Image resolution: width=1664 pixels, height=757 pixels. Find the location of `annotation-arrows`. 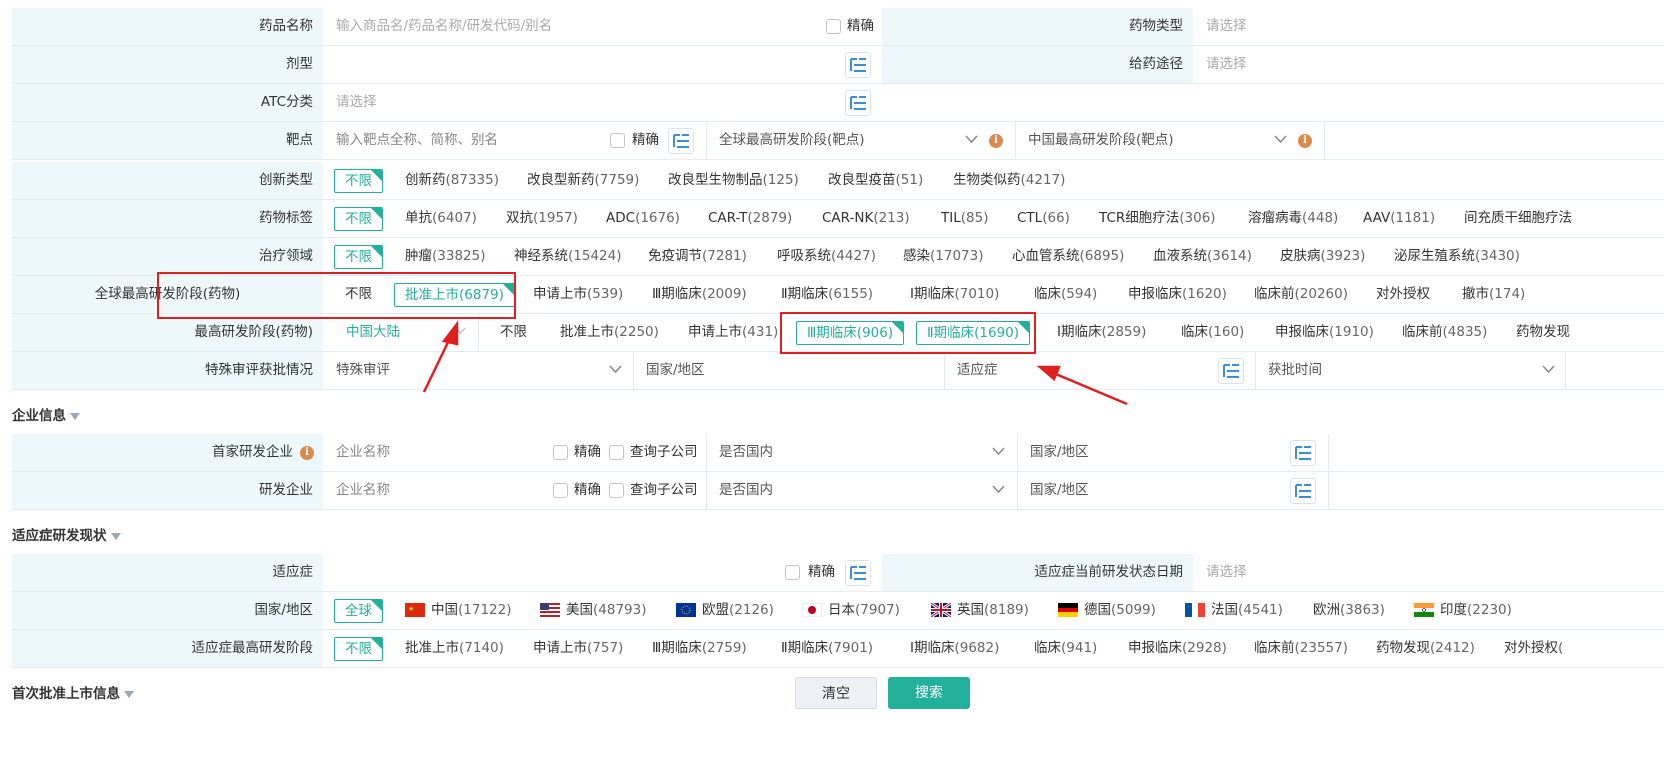

annotation-arrows is located at coordinates (775, 363).